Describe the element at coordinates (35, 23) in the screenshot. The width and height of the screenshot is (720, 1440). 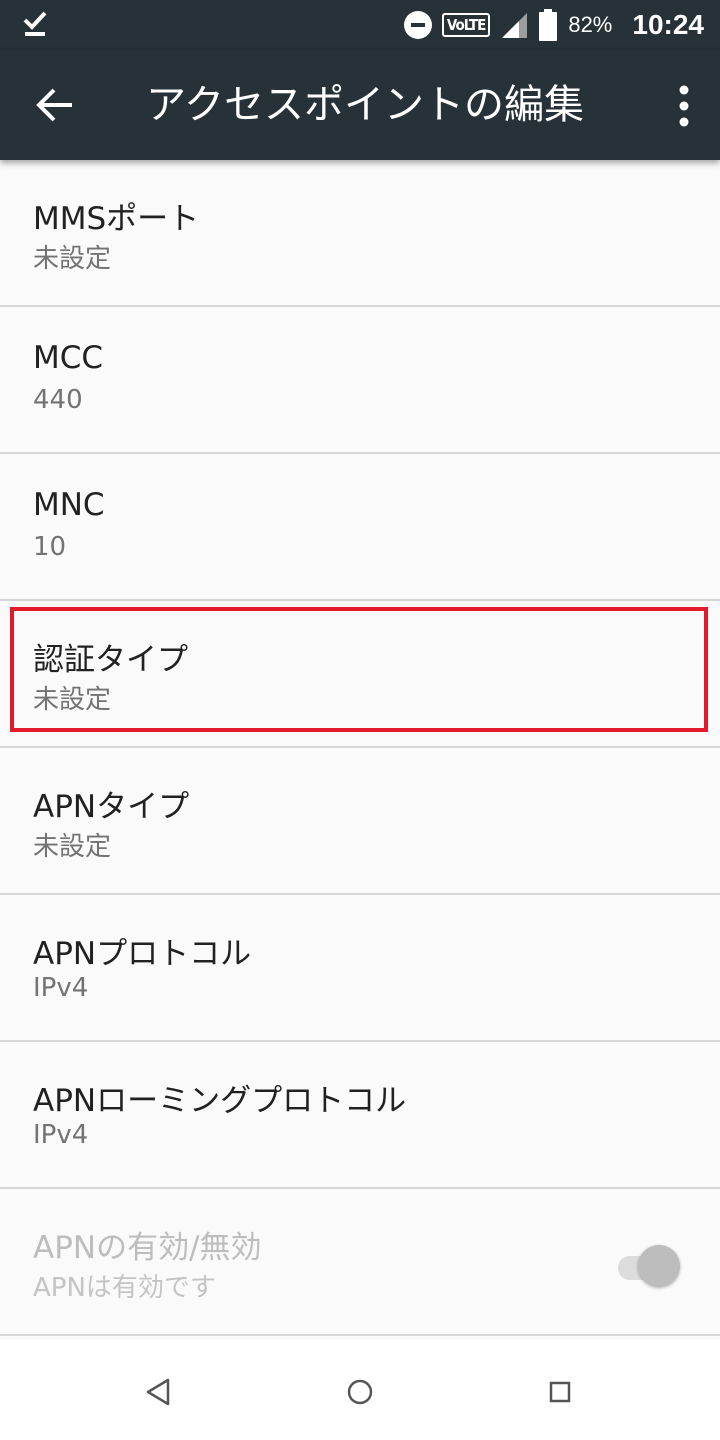
I see `check-icon` at that location.